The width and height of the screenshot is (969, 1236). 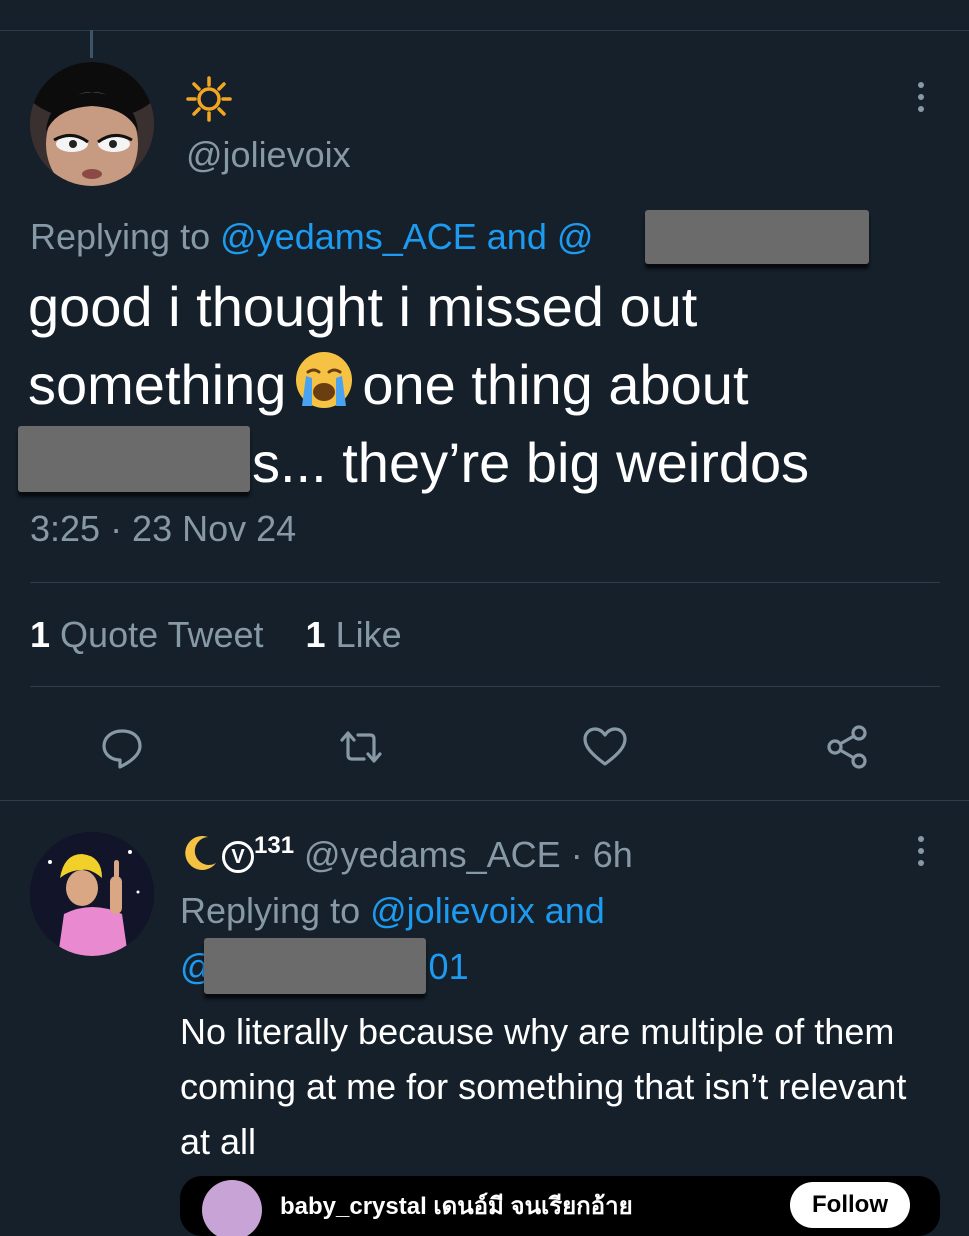 I want to click on reply-age: · 6h, so click(x=601, y=854).